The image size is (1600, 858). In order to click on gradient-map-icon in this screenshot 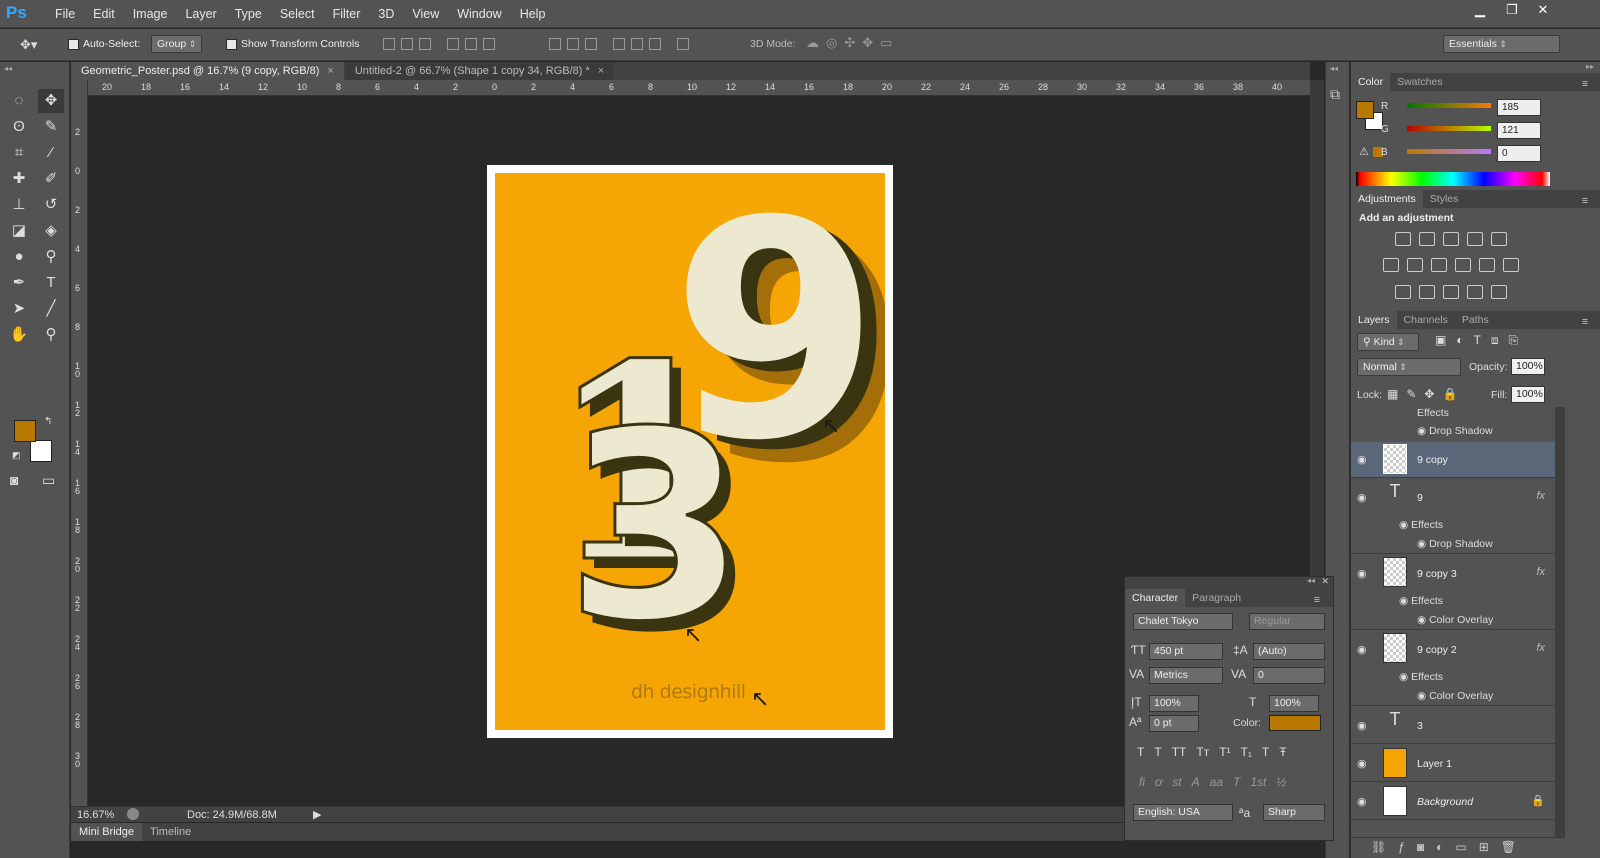, I will do `click(1499, 292)`.